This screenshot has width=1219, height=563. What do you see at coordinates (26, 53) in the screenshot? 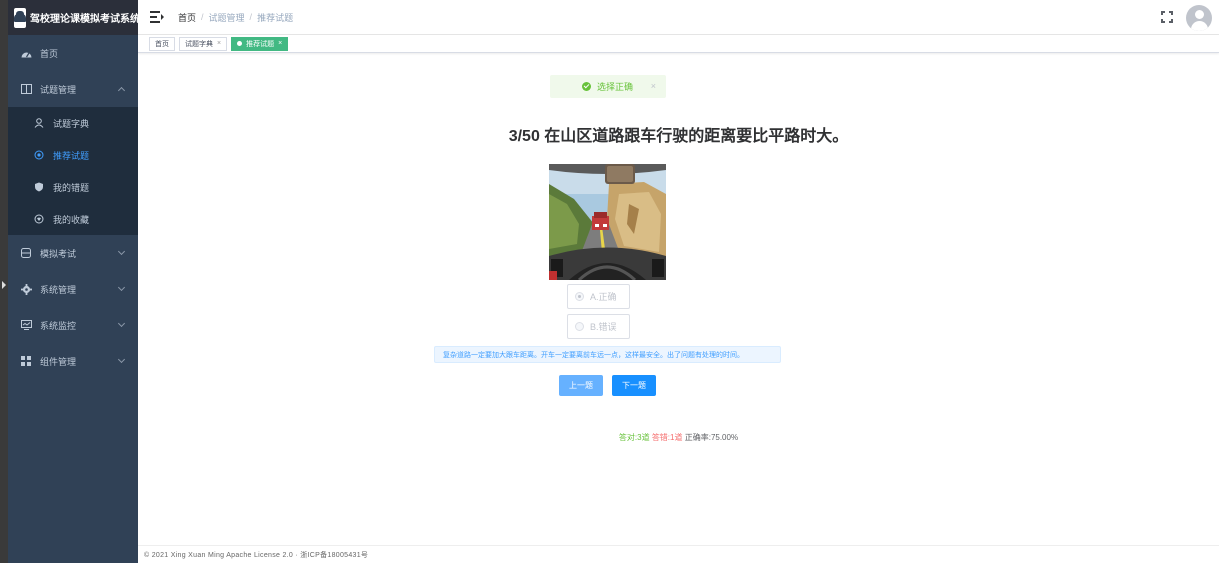
I see `dashboard-icon` at bounding box center [26, 53].